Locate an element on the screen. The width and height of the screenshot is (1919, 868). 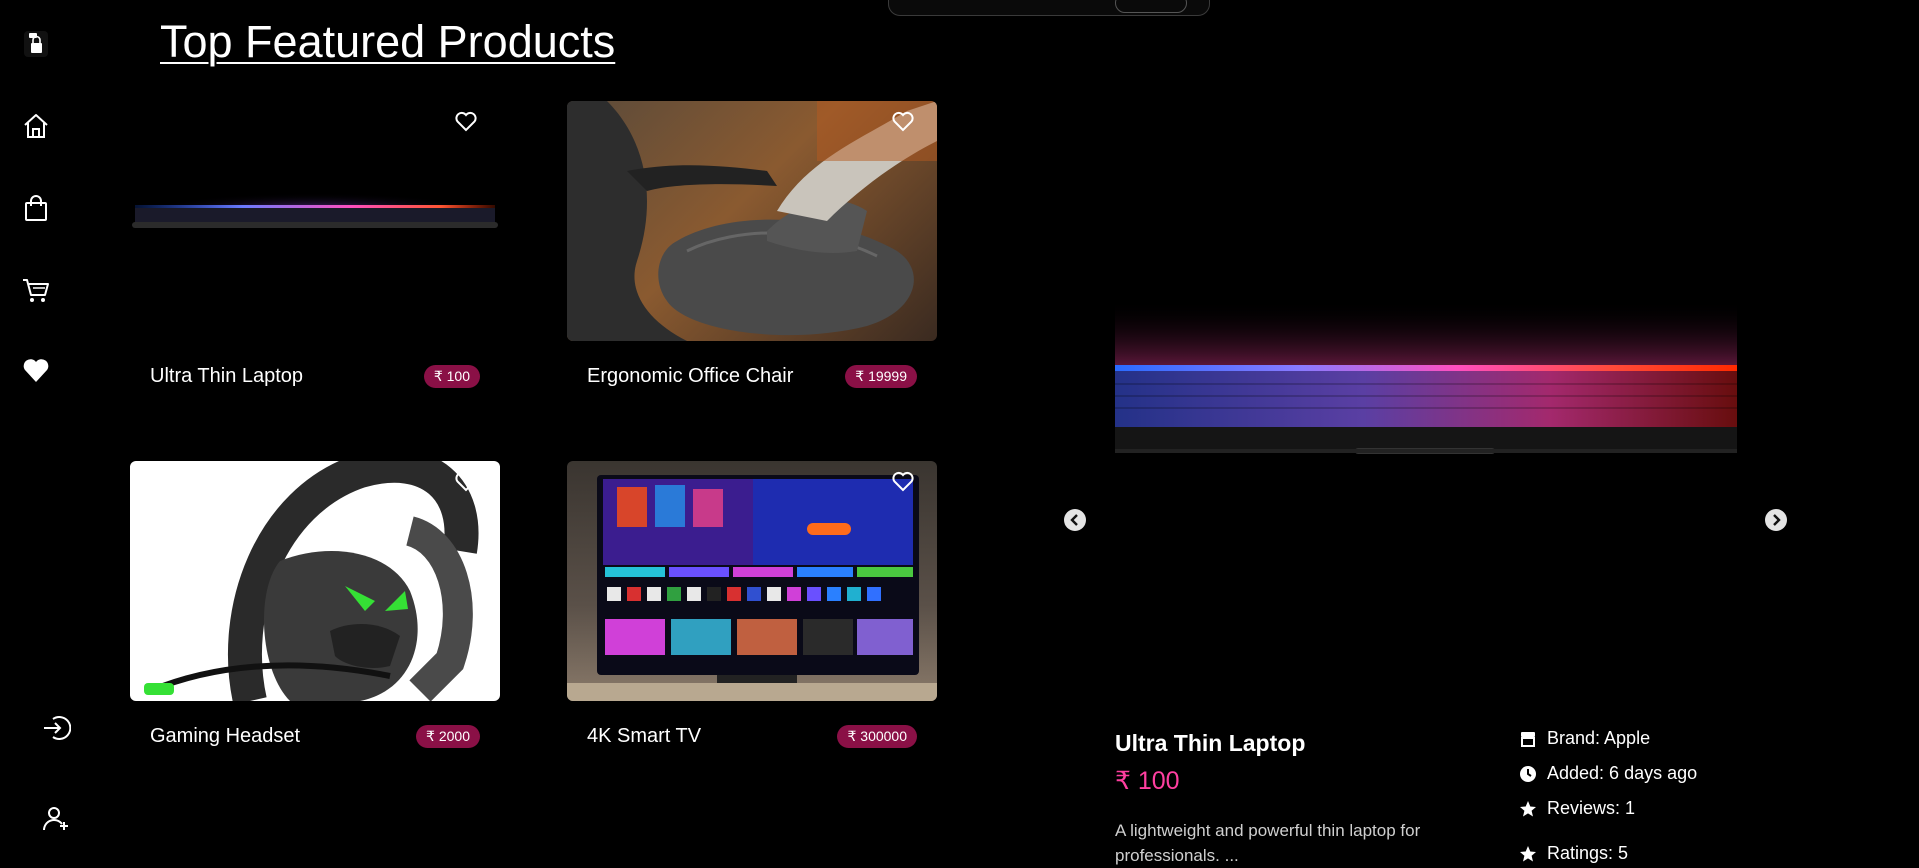
price-badge: ₹ 2000 is located at coordinates (448, 736).